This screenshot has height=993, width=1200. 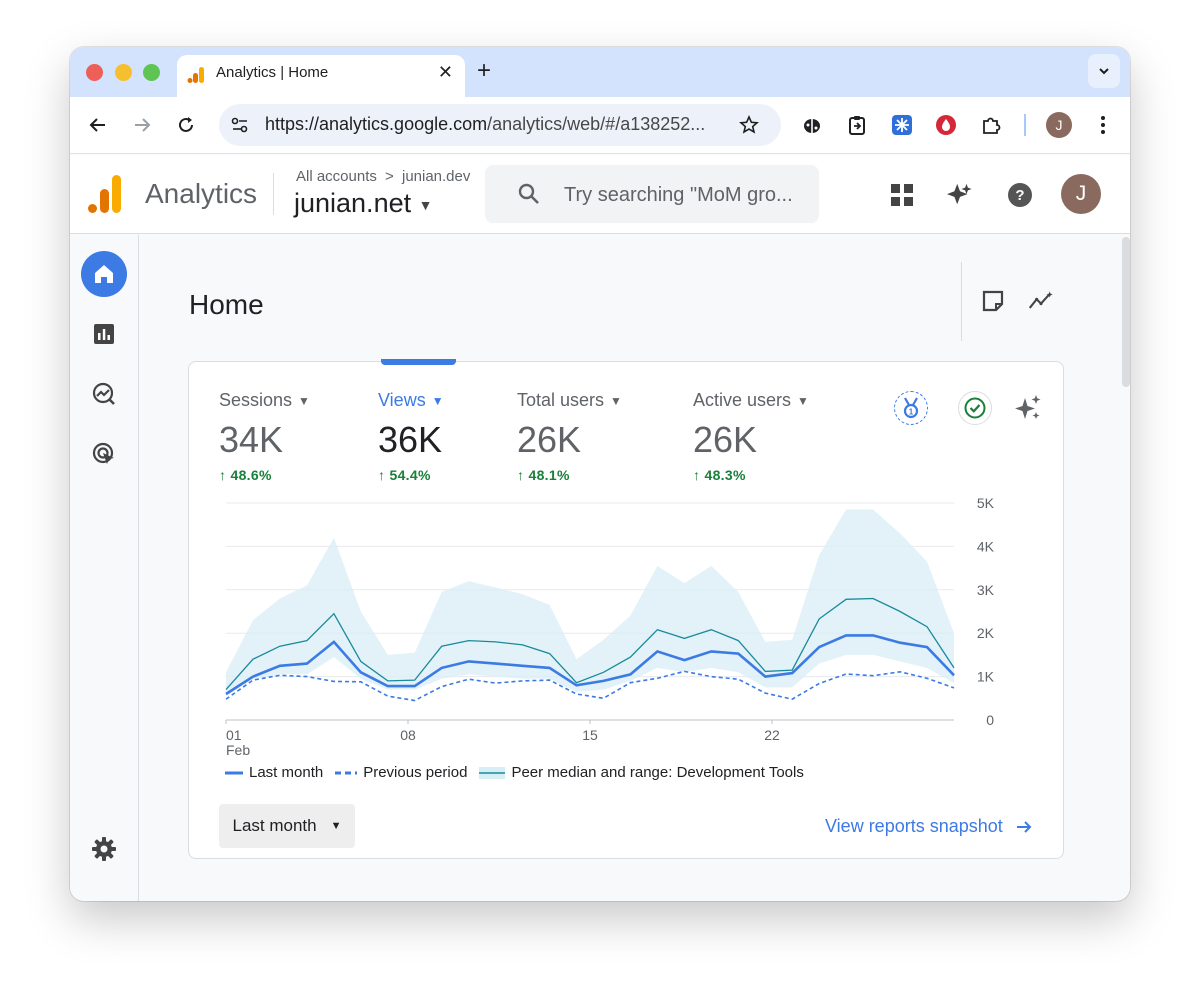 I want to click on tab-strip: Analytics | Home ✕ +, so click(x=600, y=72).